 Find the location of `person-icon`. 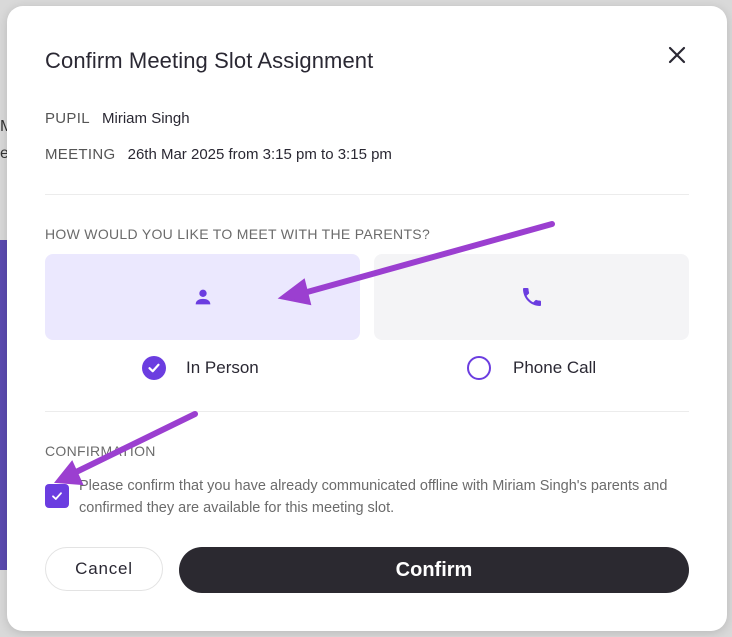

person-icon is located at coordinates (202, 297).